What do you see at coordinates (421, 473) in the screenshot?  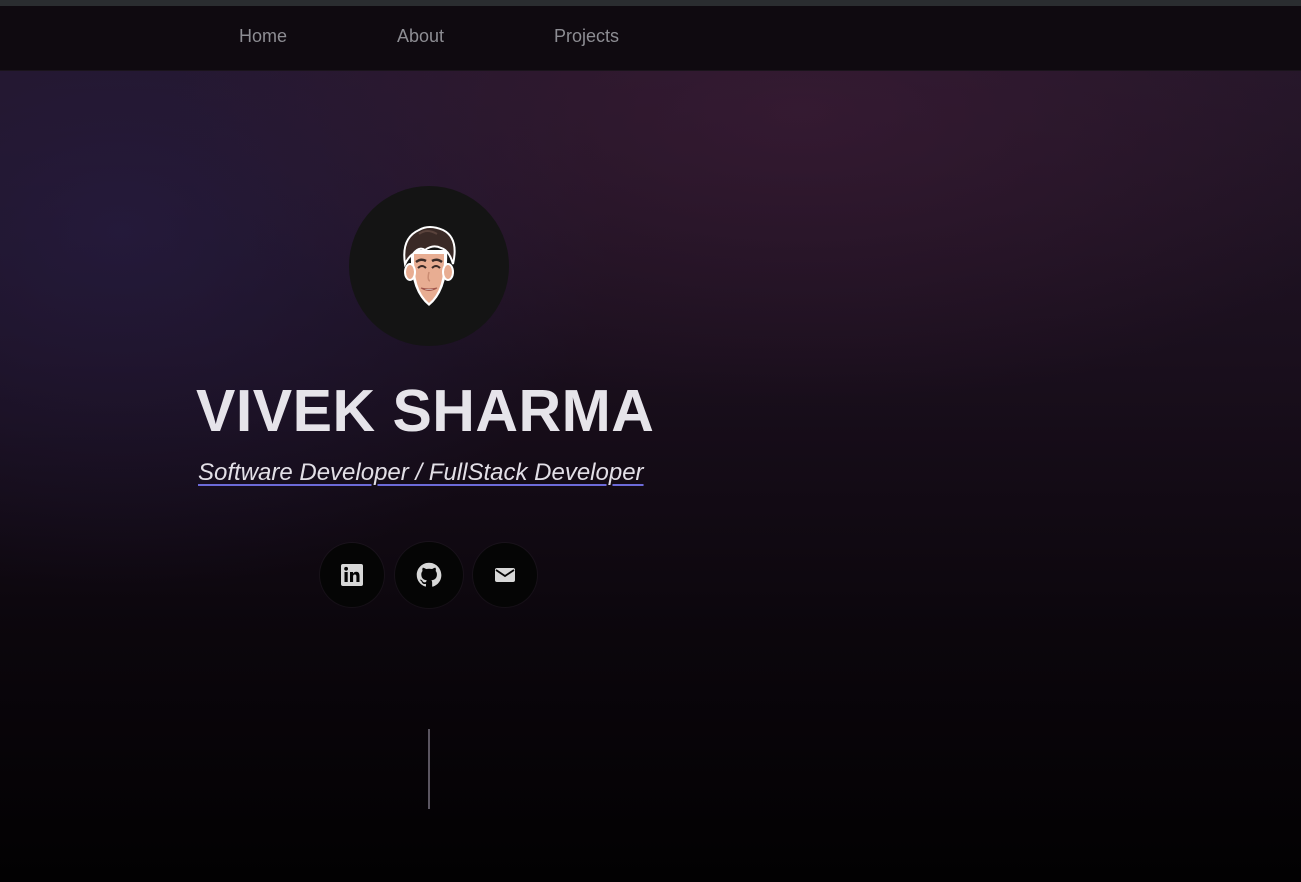 I see `tagline-subtitle: Software Developer / FullStack Developer` at bounding box center [421, 473].